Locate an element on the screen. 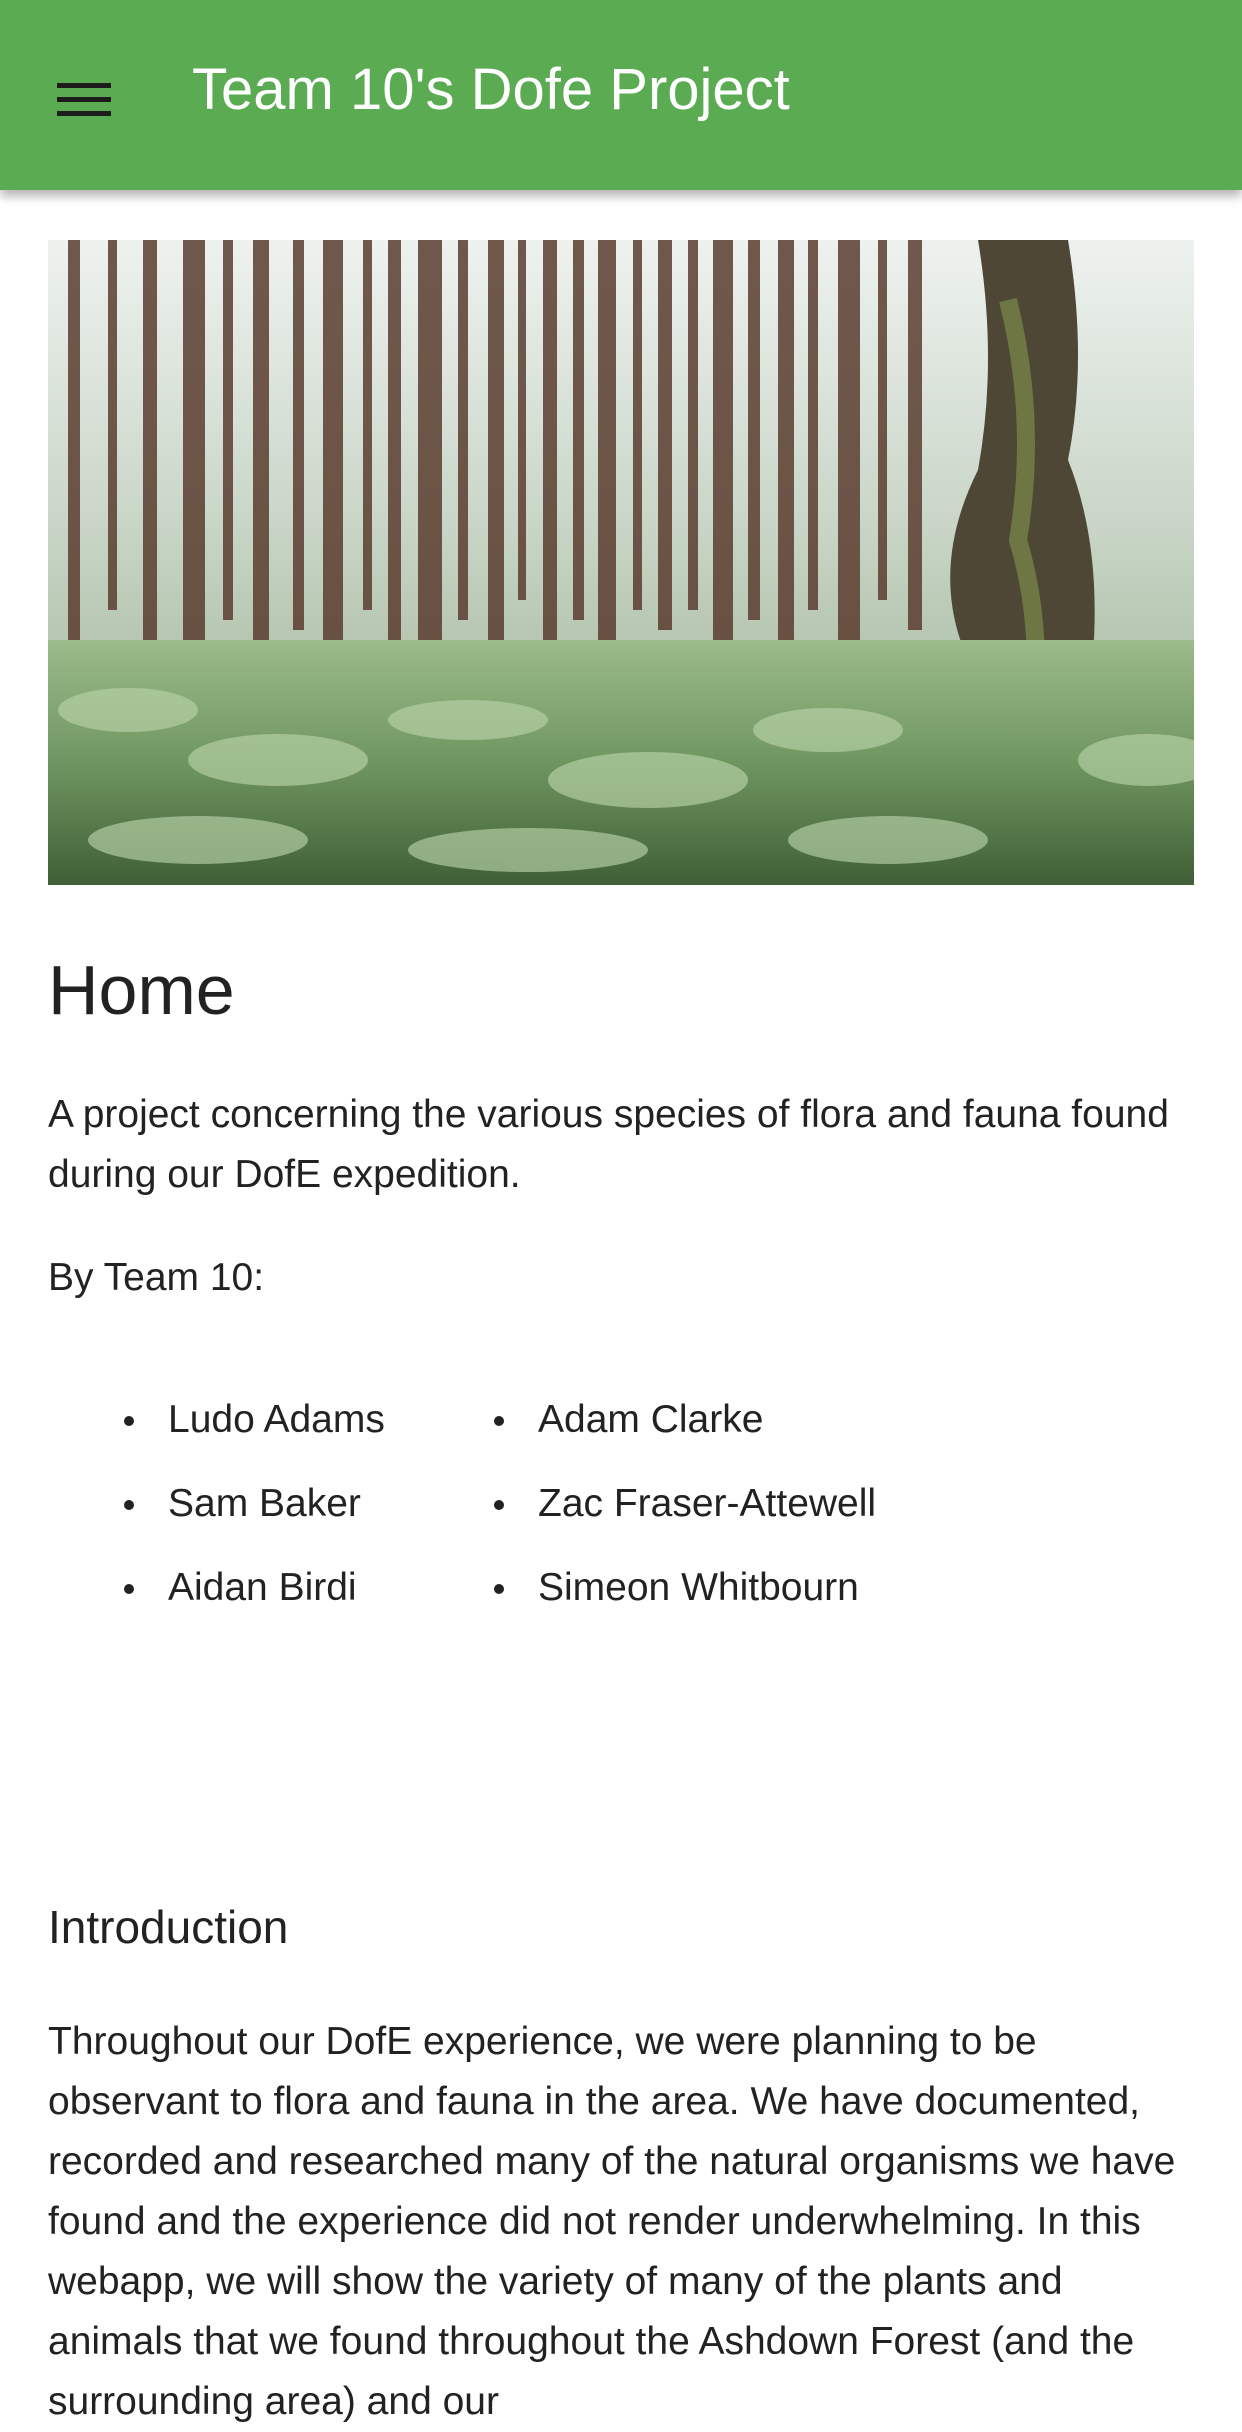 The height and width of the screenshot is (2432, 1242). page-title: Home is located at coordinates (141, 990).